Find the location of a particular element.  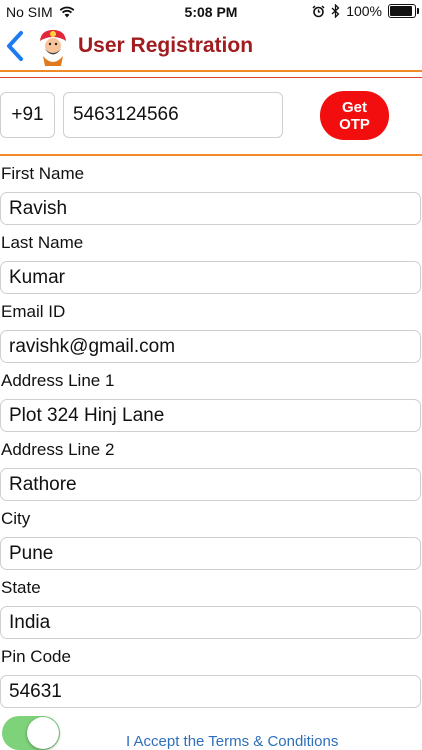

mascot-logo-icon is located at coordinates (53, 48).